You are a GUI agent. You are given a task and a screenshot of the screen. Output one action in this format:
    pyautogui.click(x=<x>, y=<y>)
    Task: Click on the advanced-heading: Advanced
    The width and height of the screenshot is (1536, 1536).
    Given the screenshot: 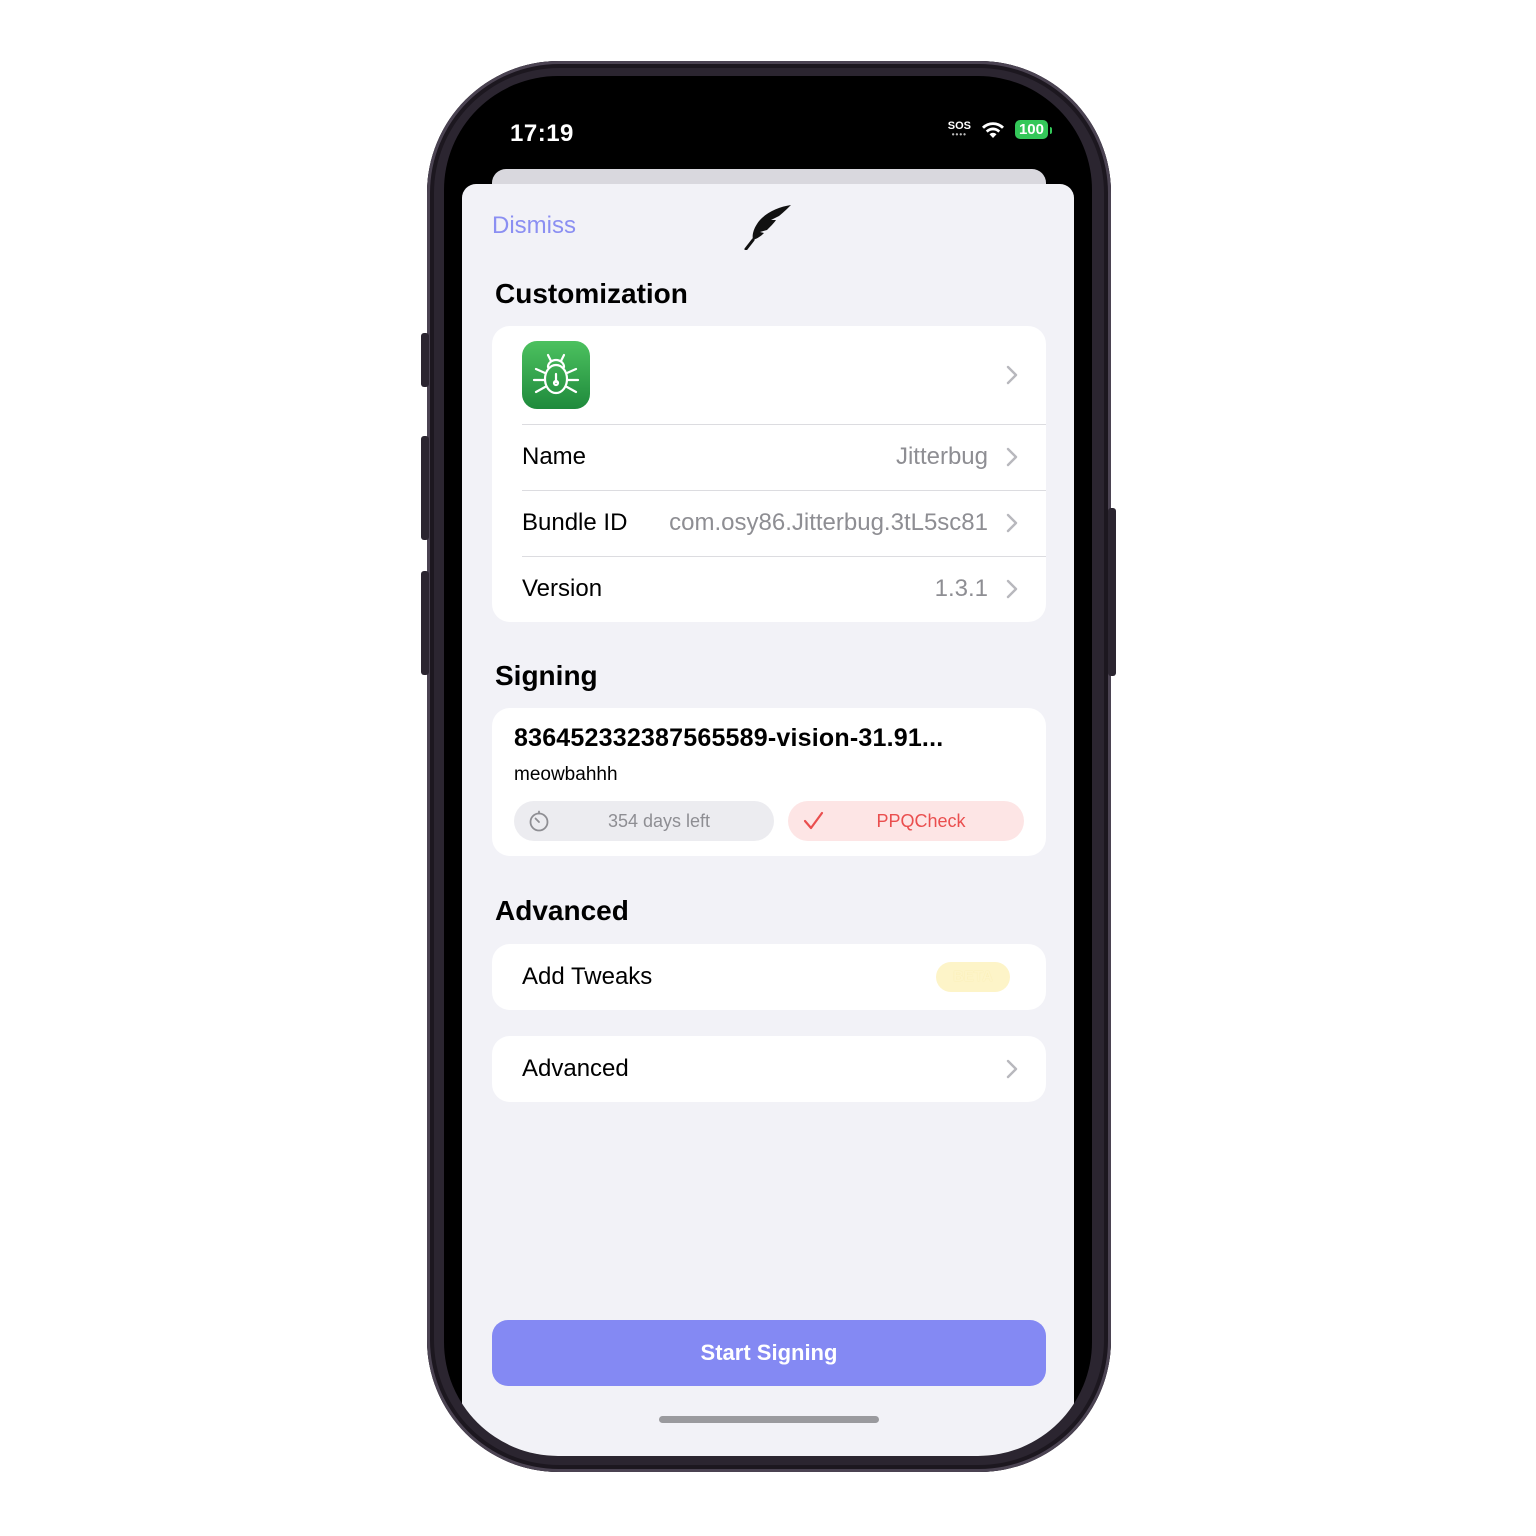 What is the action you would take?
    pyautogui.click(x=562, y=910)
    